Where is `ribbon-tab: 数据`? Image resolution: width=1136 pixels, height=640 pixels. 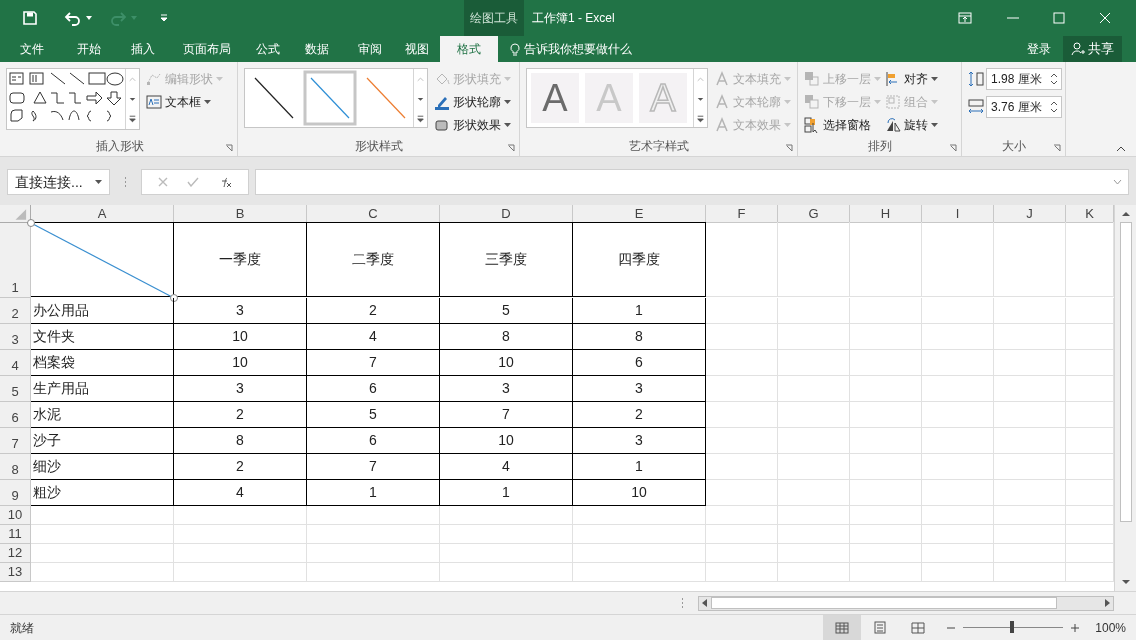
ribbon-tab: 数据 is located at coordinates (317, 49).